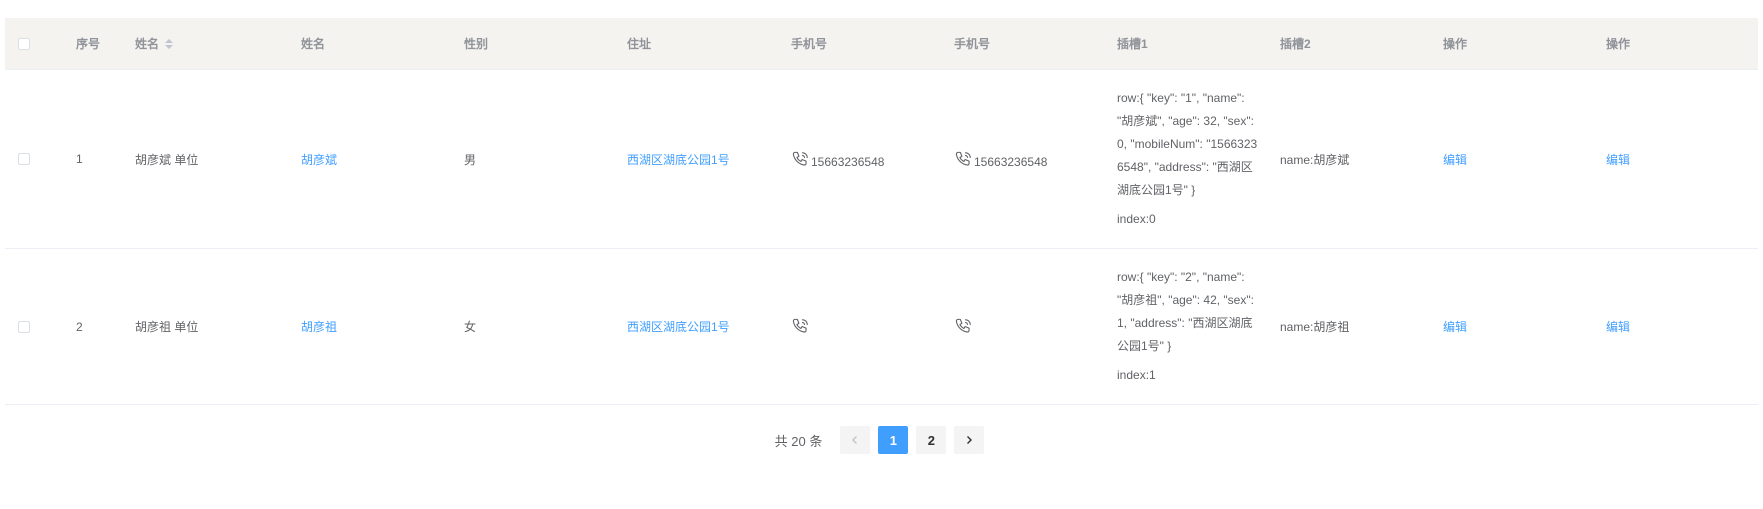  Describe the element at coordinates (169, 43) in the screenshot. I see `sort-caret-icon` at that location.